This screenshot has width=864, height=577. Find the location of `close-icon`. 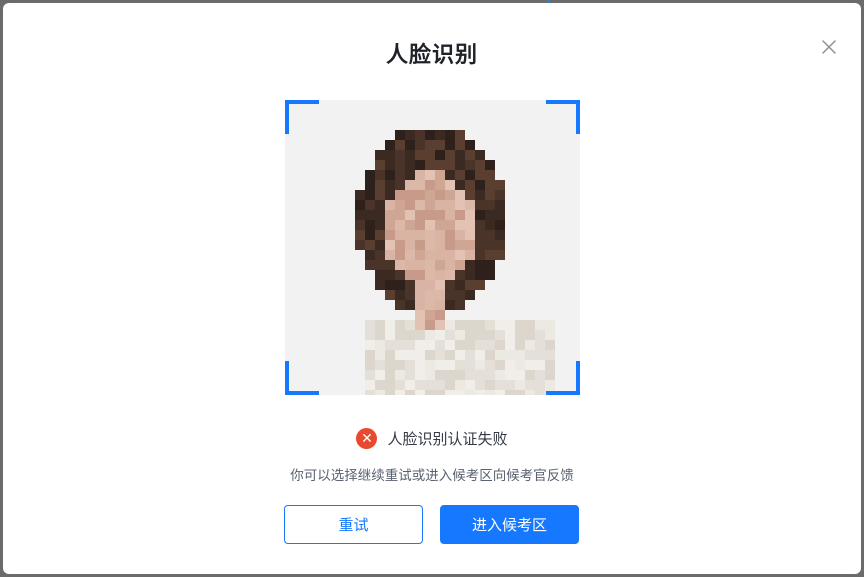

close-icon is located at coordinates (829, 47).